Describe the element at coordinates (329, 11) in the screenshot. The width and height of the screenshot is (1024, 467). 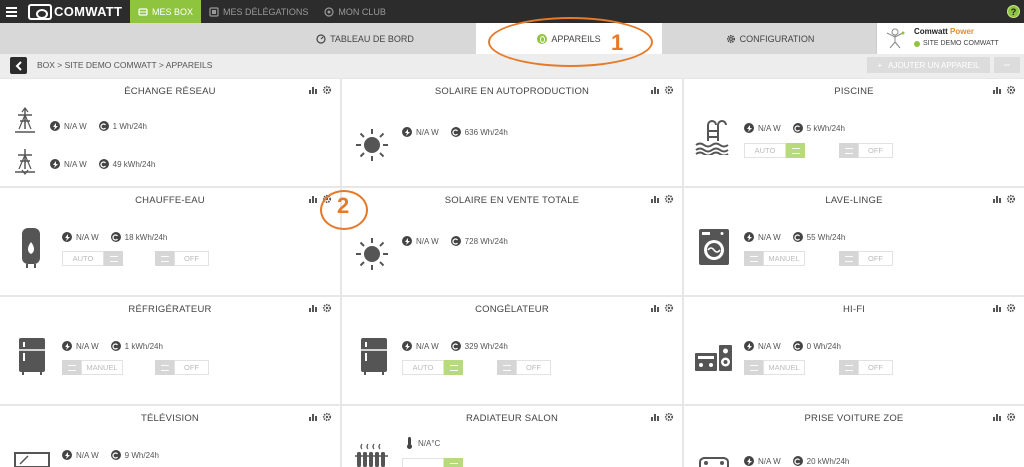
I see `club-icon` at that location.